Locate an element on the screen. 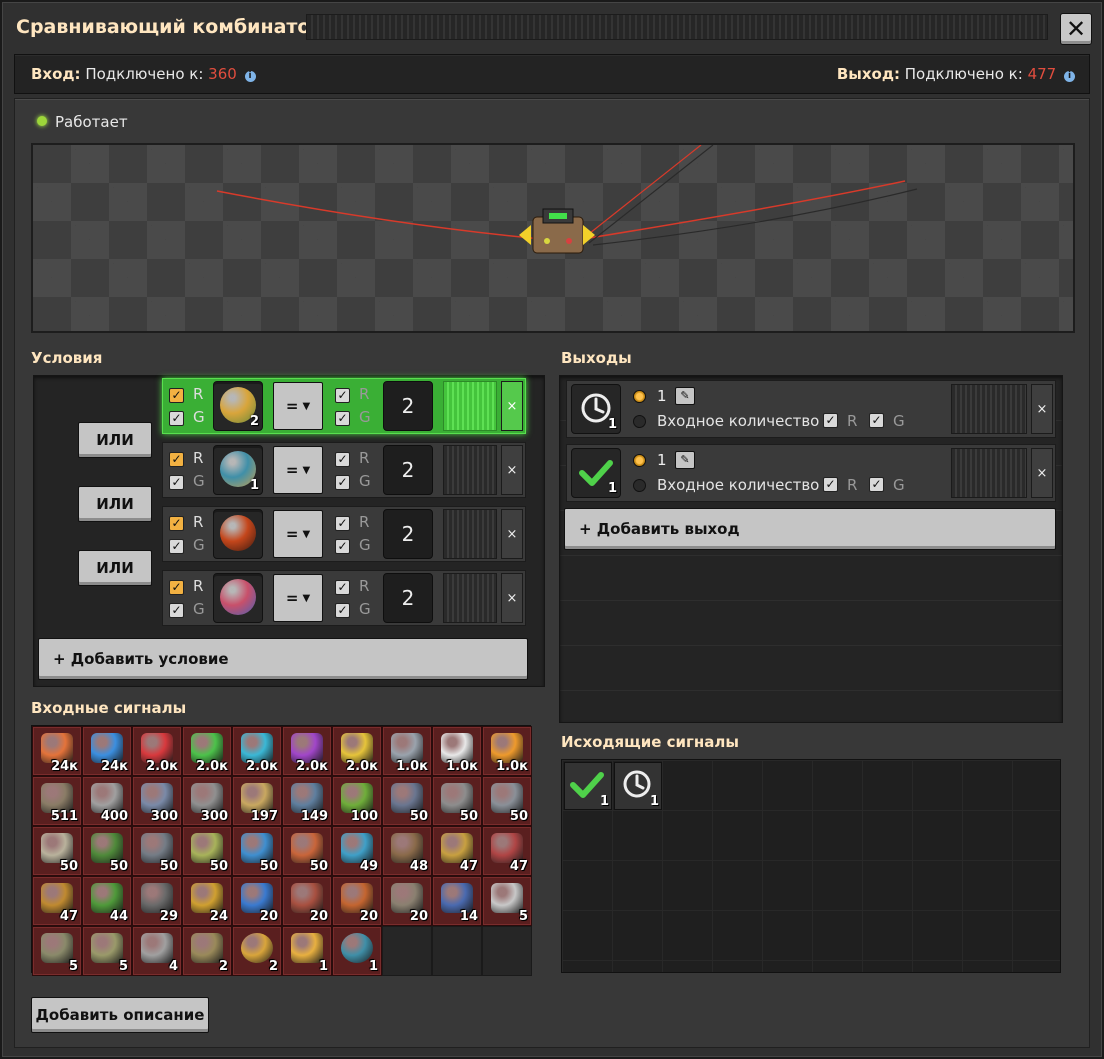 The width and height of the screenshot is (1104, 1059). input-signal: 400 is located at coordinates (107, 801).